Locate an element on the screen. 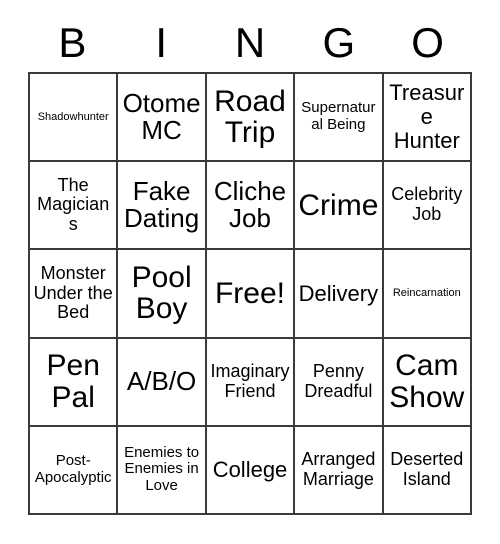 The width and height of the screenshot is (500, 544). bingo-cell: Monster Under the Bed is located at coordinates (74, 294).